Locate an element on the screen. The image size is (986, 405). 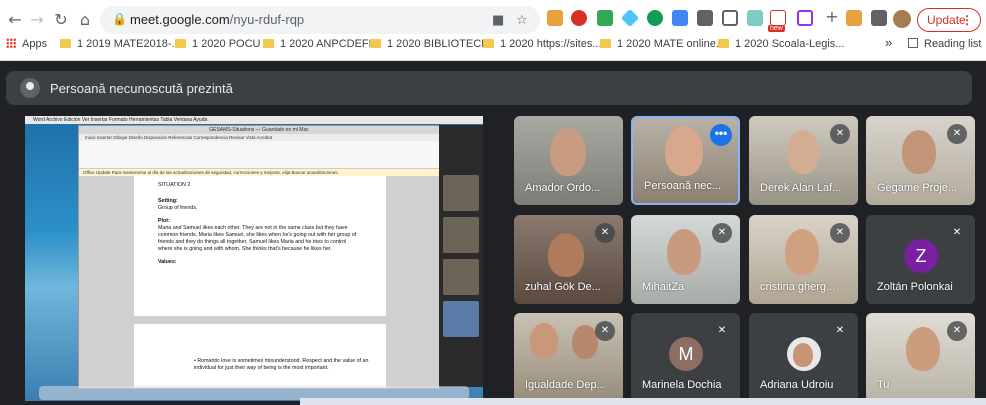
doc-line: SITUATION 2 is located at coordinates (174, 185).